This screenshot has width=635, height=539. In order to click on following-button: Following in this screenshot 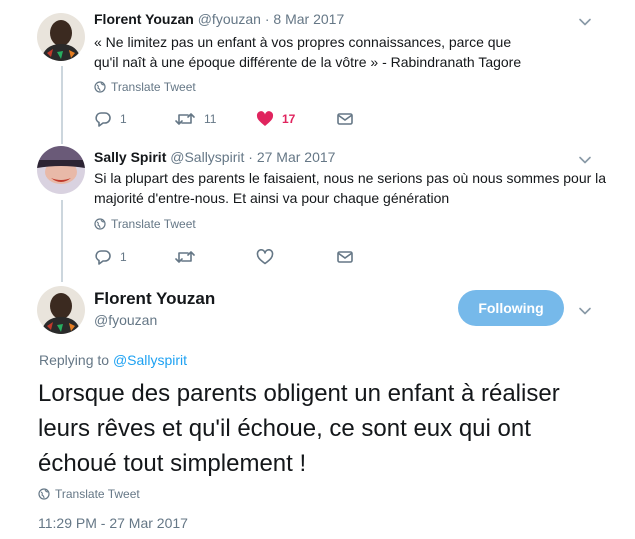, I will do `click(511, 308)`.